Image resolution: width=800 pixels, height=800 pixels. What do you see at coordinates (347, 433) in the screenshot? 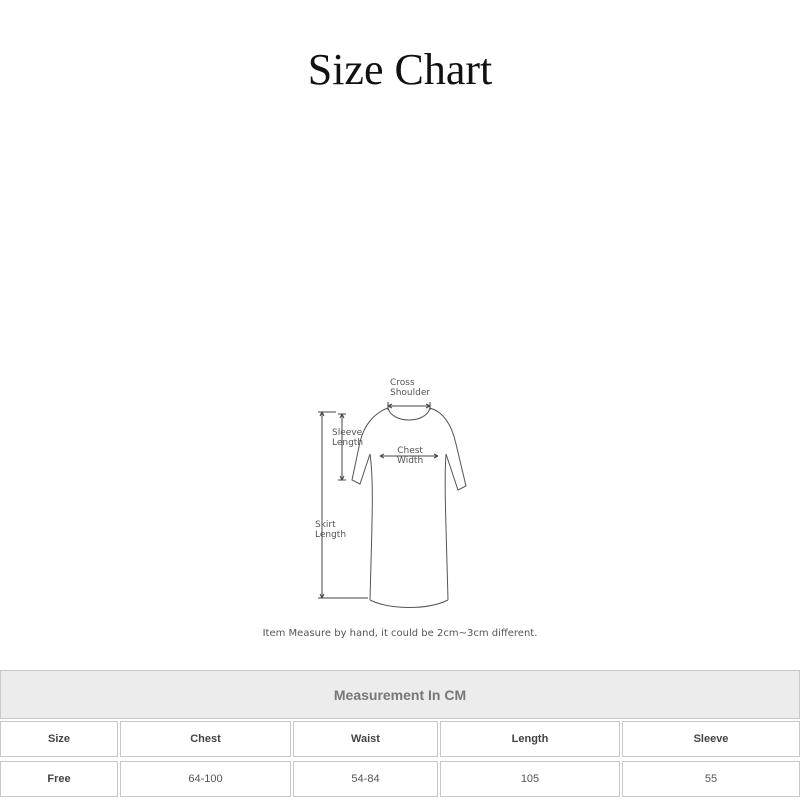
I see `sleeve-length-label-line1: Sleeve` at bounding box center [347, 433].